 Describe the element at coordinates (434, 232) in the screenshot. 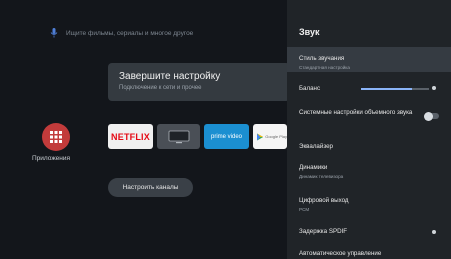

I see `spdif-slider-end` at that location.